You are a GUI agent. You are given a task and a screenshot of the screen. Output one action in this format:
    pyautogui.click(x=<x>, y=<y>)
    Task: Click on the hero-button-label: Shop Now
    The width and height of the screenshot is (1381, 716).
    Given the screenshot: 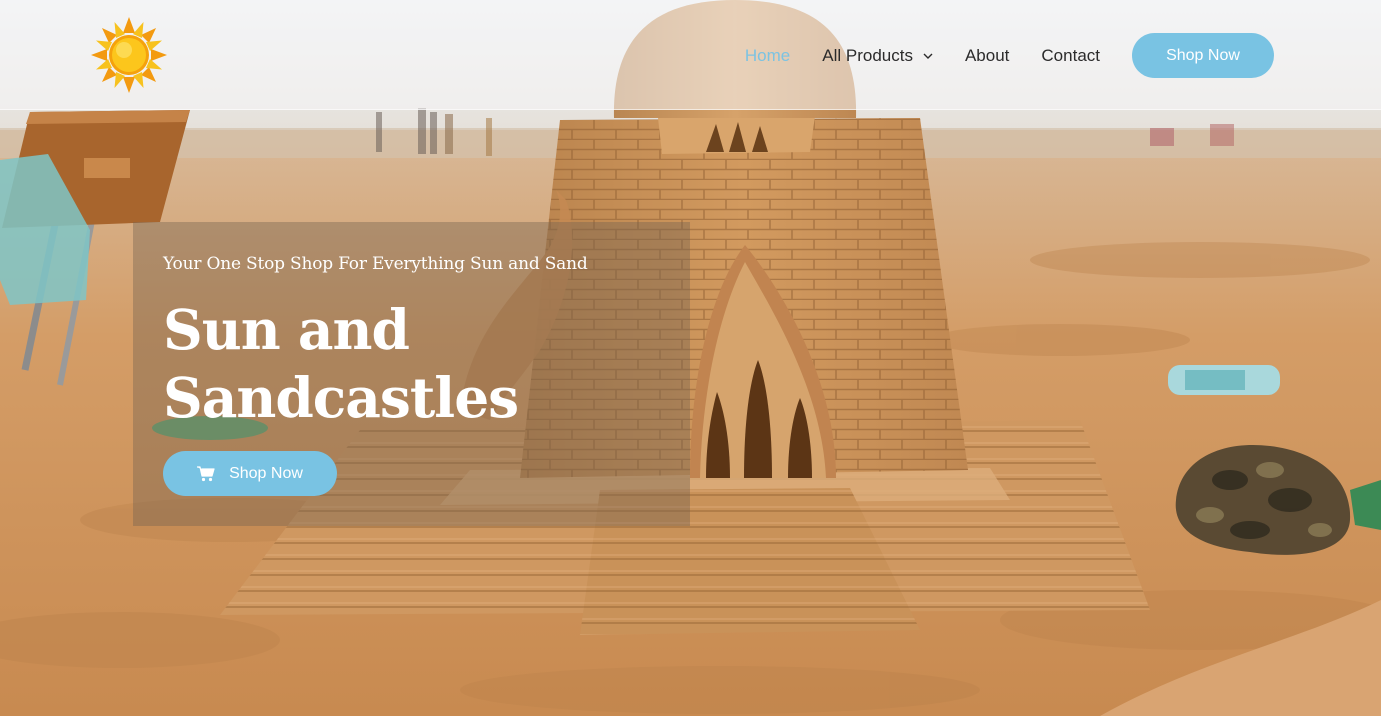 What is the action you would take?
    pyautogui.click(x=266, y=473)
    